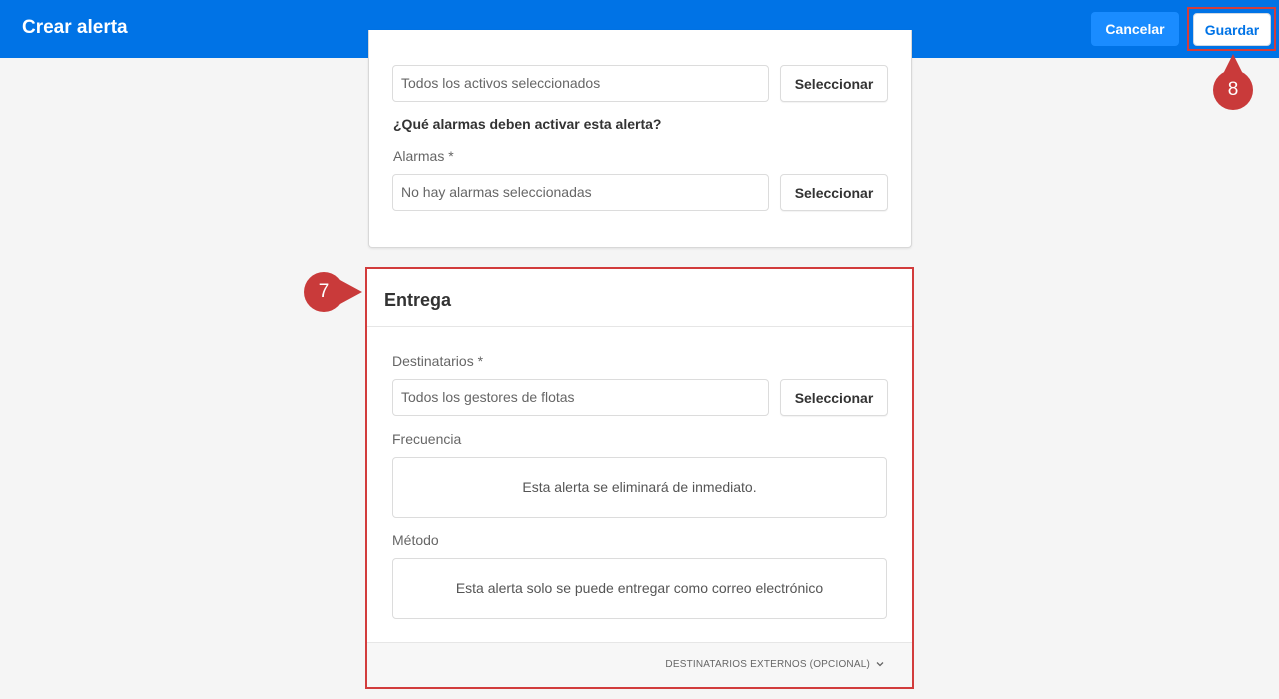  What do you see at coordinates (1233, 90) in the screenshot?
I see `callout-8: 8` at bounding box center [1233, 90].